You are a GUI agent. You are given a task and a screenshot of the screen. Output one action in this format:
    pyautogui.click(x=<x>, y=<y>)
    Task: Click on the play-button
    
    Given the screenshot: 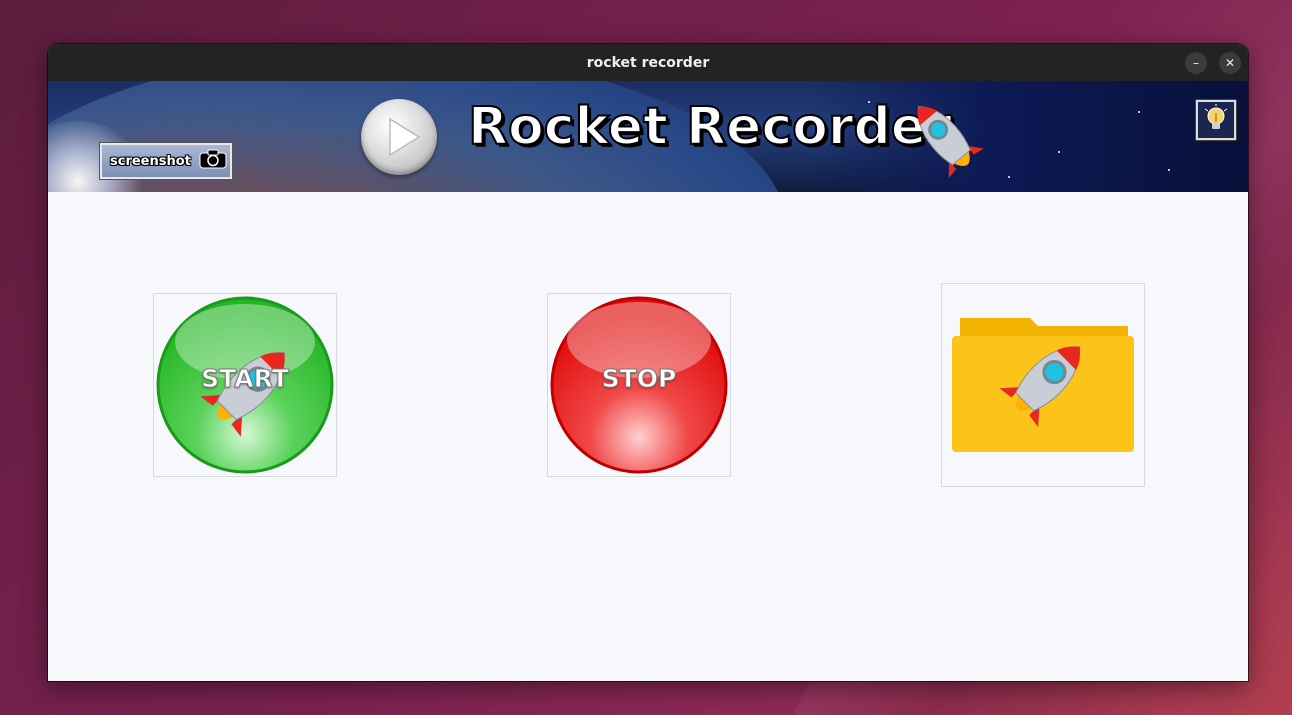 What is the action you would take?
    pyautogui.click(x=399, y=137)
    